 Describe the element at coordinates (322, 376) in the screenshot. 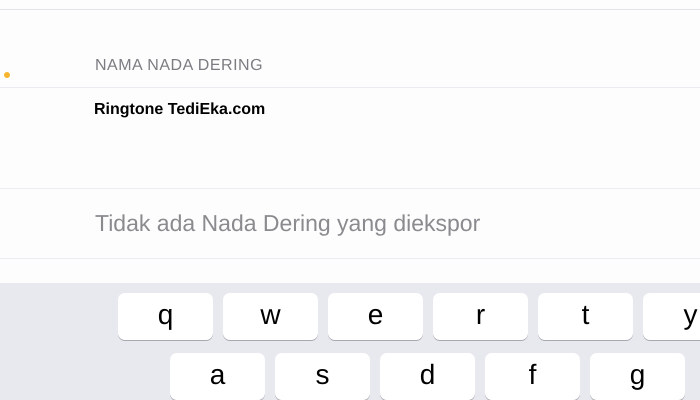

I see `keyboard-key: s` at that location.